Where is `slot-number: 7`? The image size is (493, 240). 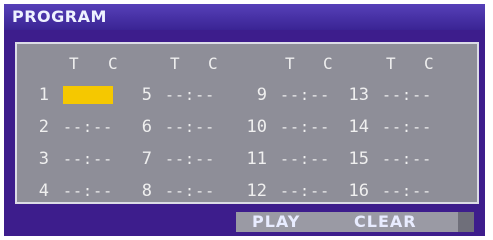 slot-number: 7 is located at coordinates (146, 159).